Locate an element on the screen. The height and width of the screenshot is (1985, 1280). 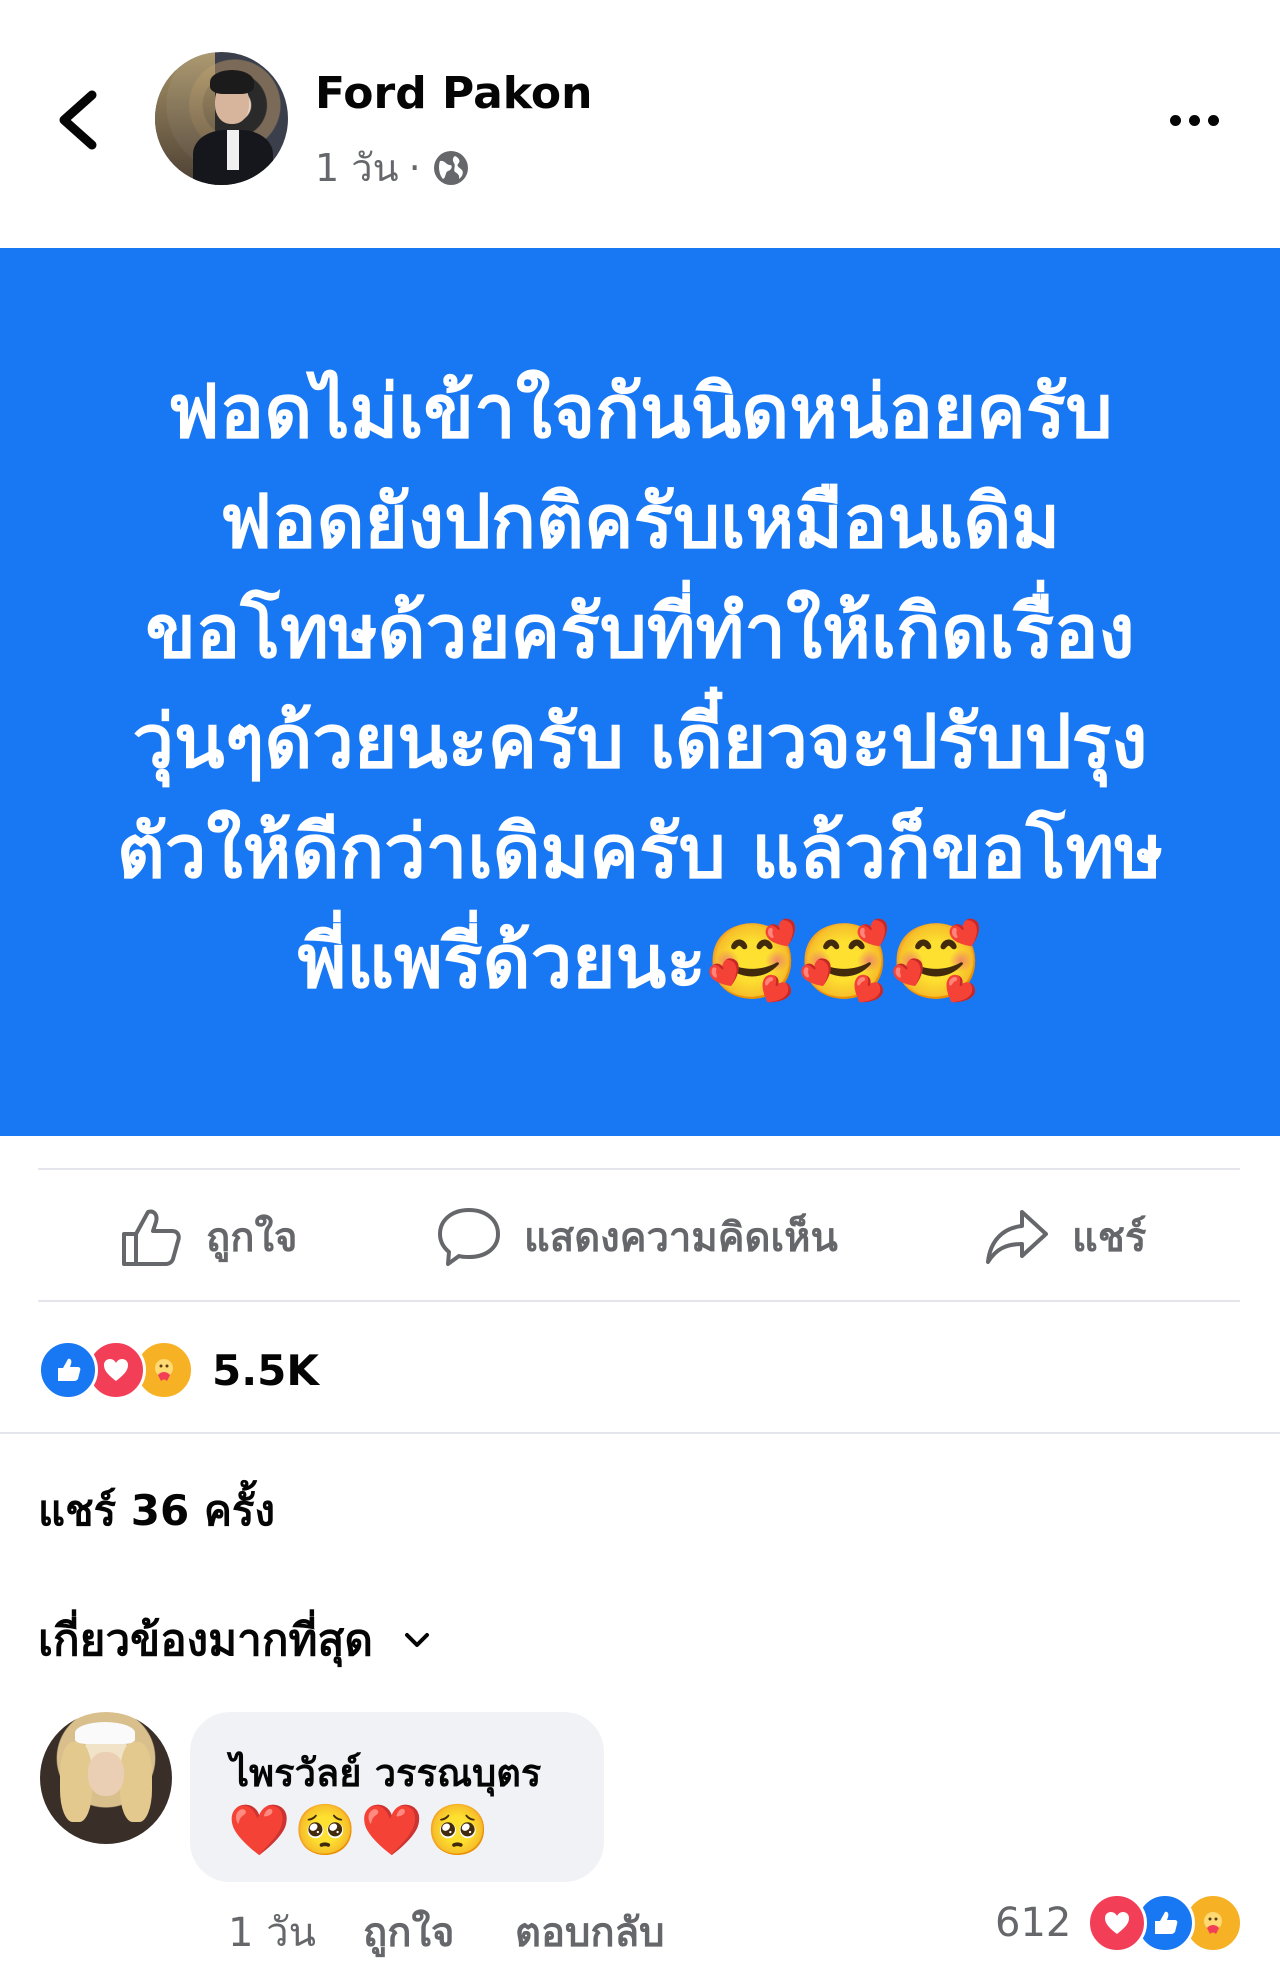
author-avatar is located at coordinates (221, 118).